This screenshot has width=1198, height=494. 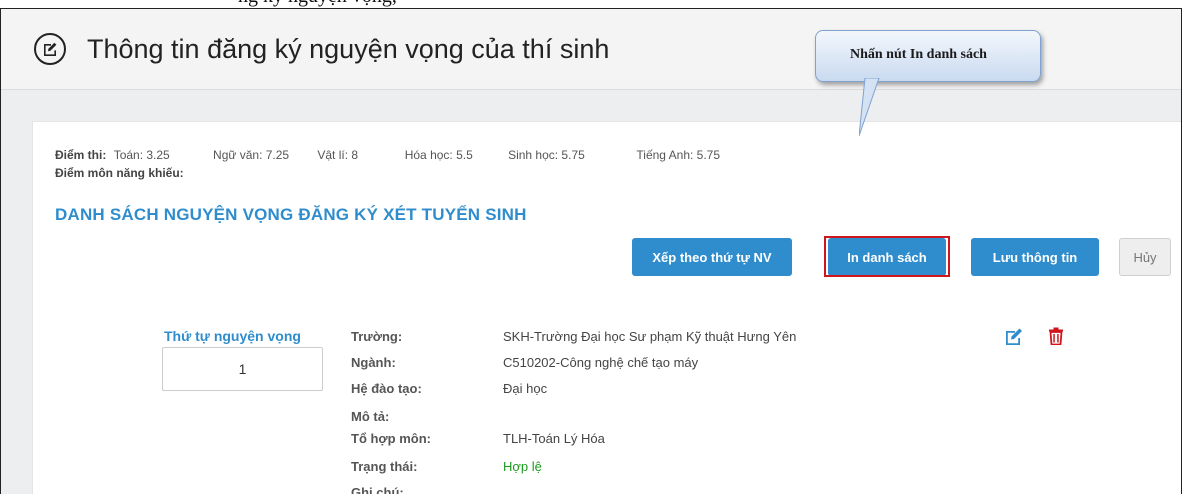 What do you see at coordinates (522, 466) in the screenshot?
I see `status-value: Hợp lệ` at bounding box center [522, 466].